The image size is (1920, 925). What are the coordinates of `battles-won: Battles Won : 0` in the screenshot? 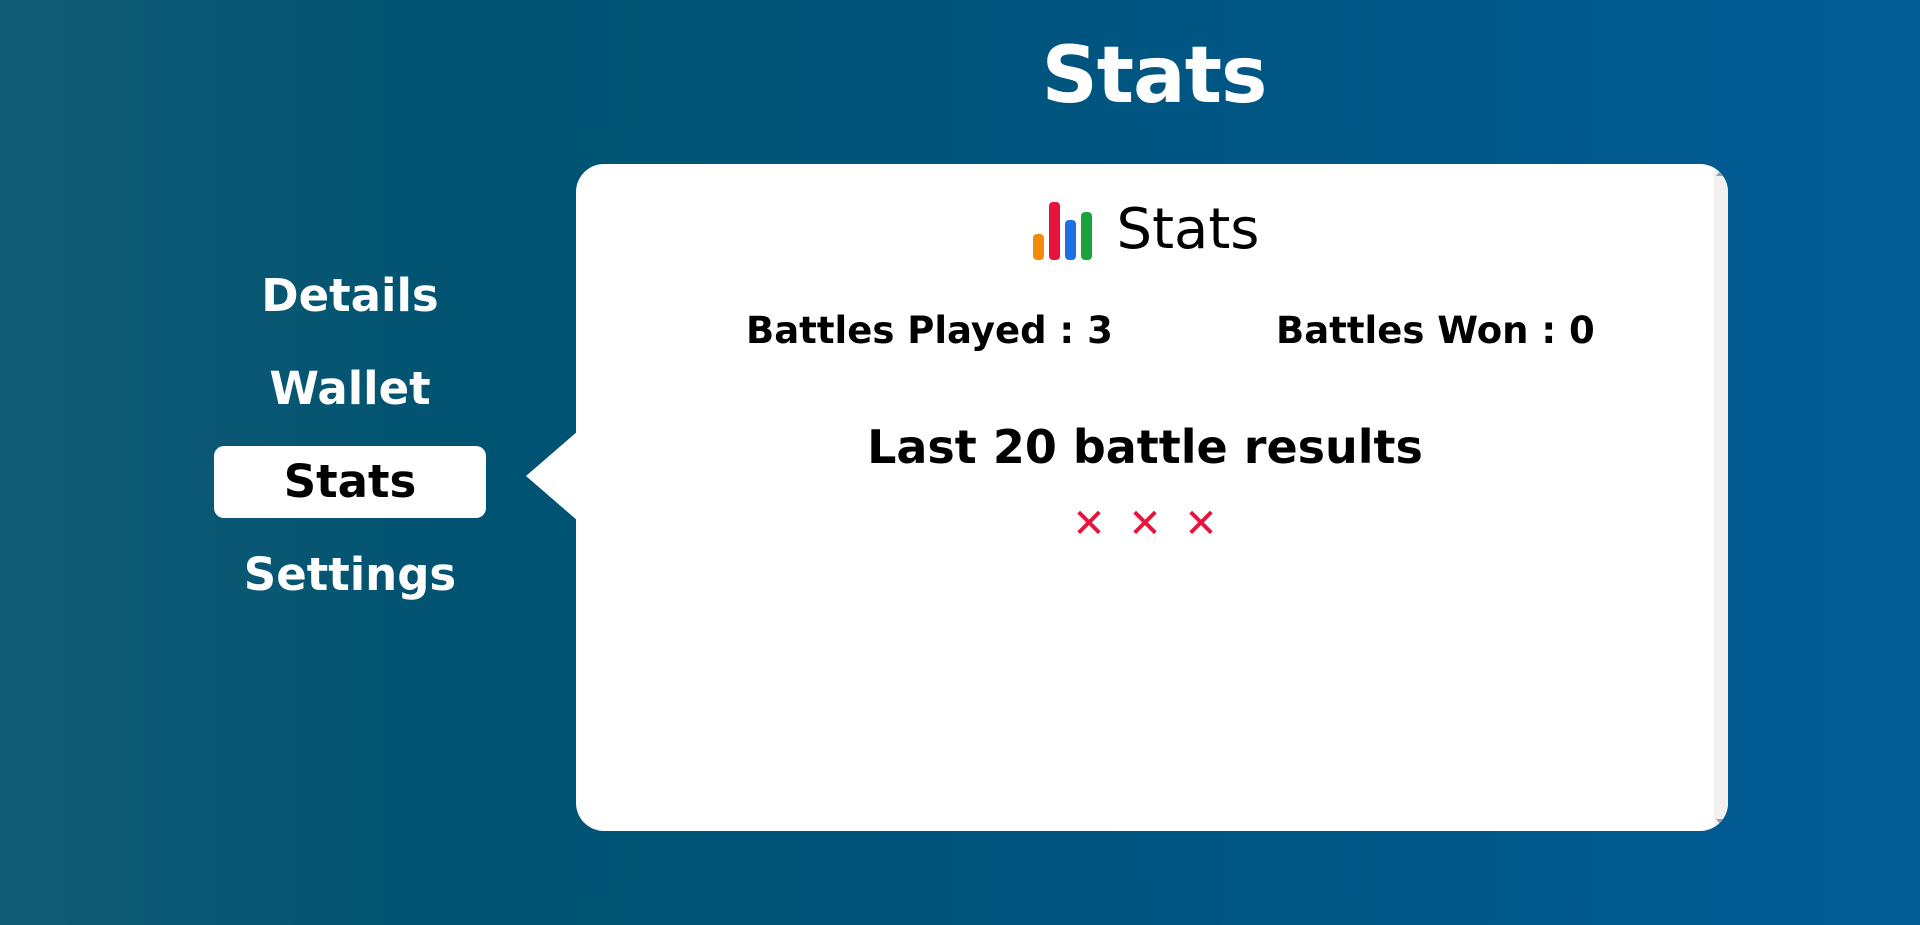 It's located at (1435, 330).